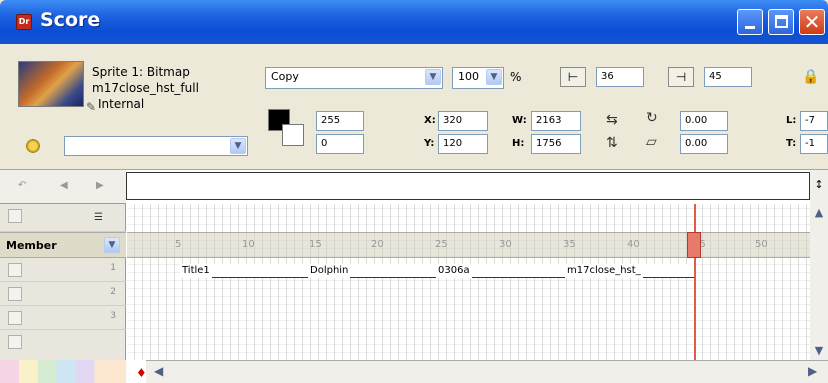  I want to click on lock-icon: 🔒, so click(810, 77).